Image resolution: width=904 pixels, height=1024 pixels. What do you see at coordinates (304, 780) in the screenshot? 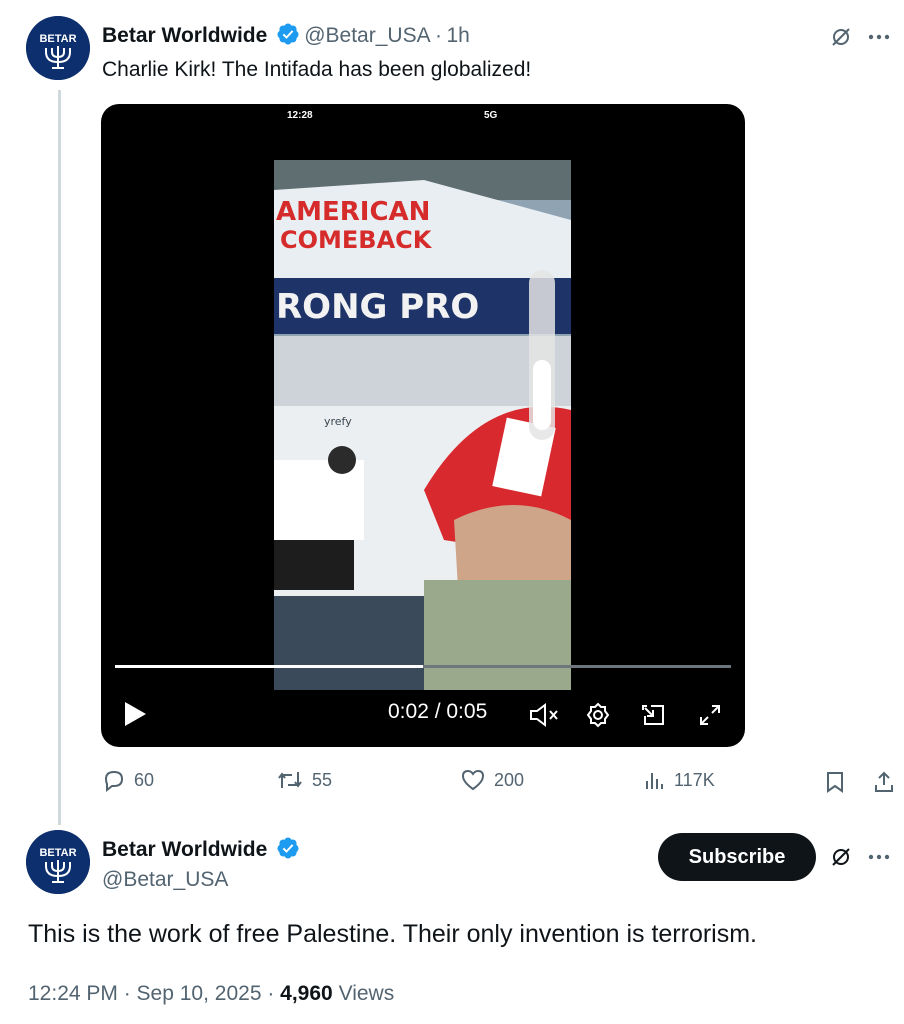
I see `repost-button: 55` at bounding box center [304, 780].